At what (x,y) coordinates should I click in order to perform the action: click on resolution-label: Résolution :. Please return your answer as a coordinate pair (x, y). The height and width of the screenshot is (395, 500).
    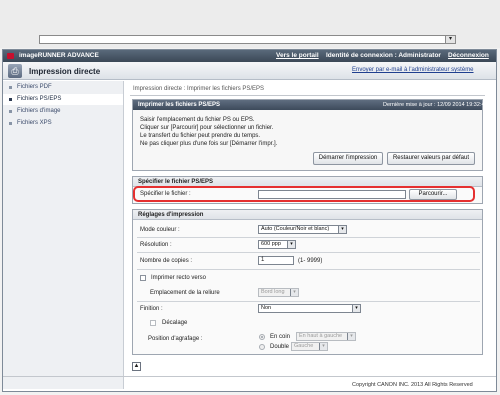
    Looking at the image, I should click on (156, 245).